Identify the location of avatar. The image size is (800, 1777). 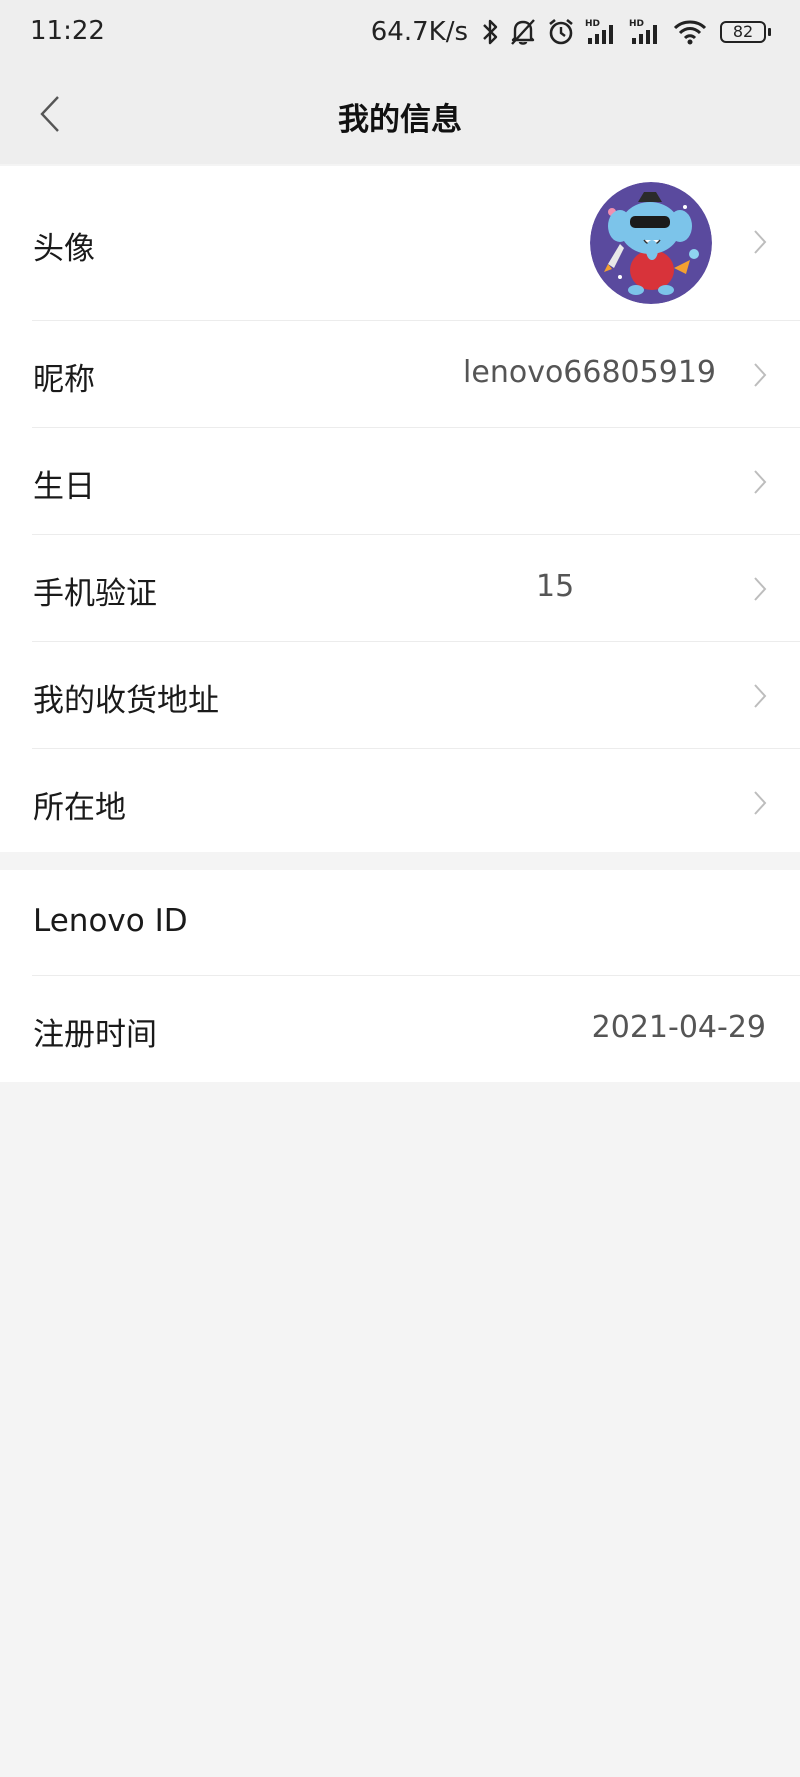
(651, 243).